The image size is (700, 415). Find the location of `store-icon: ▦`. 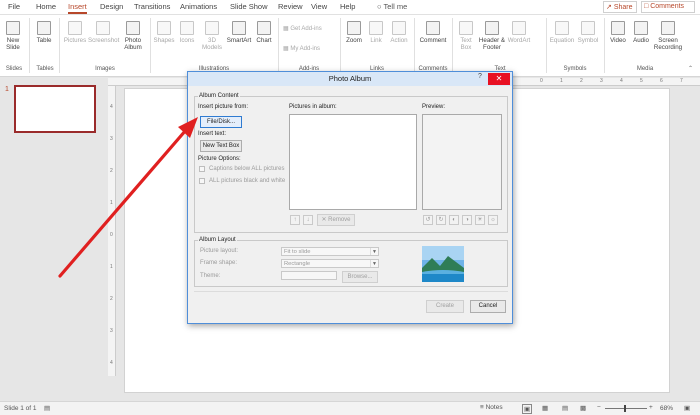

store-icon: ▦ is located at coordinates (286, 29).